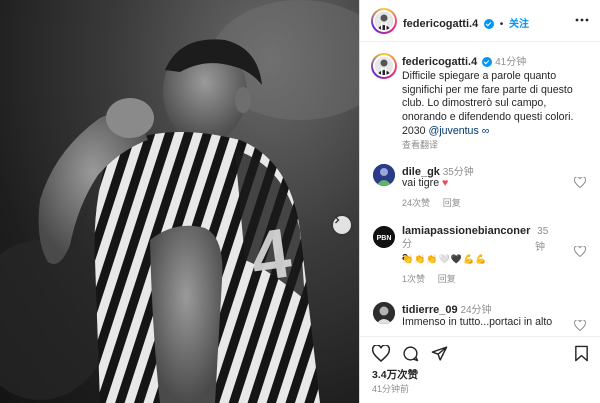 The height and width of the screenshot is (403, 600). I want to click on author-avatar, so click(384, 21).